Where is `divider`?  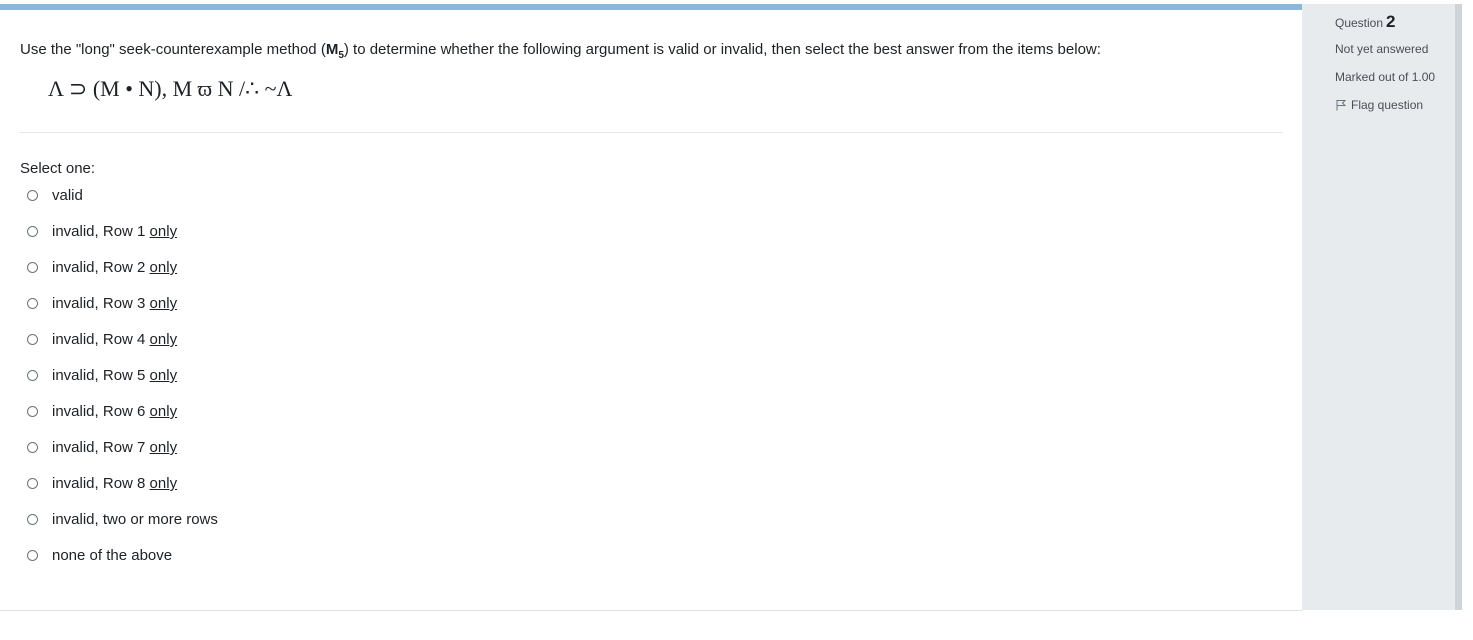
divider is located at coordinates (651, 132).